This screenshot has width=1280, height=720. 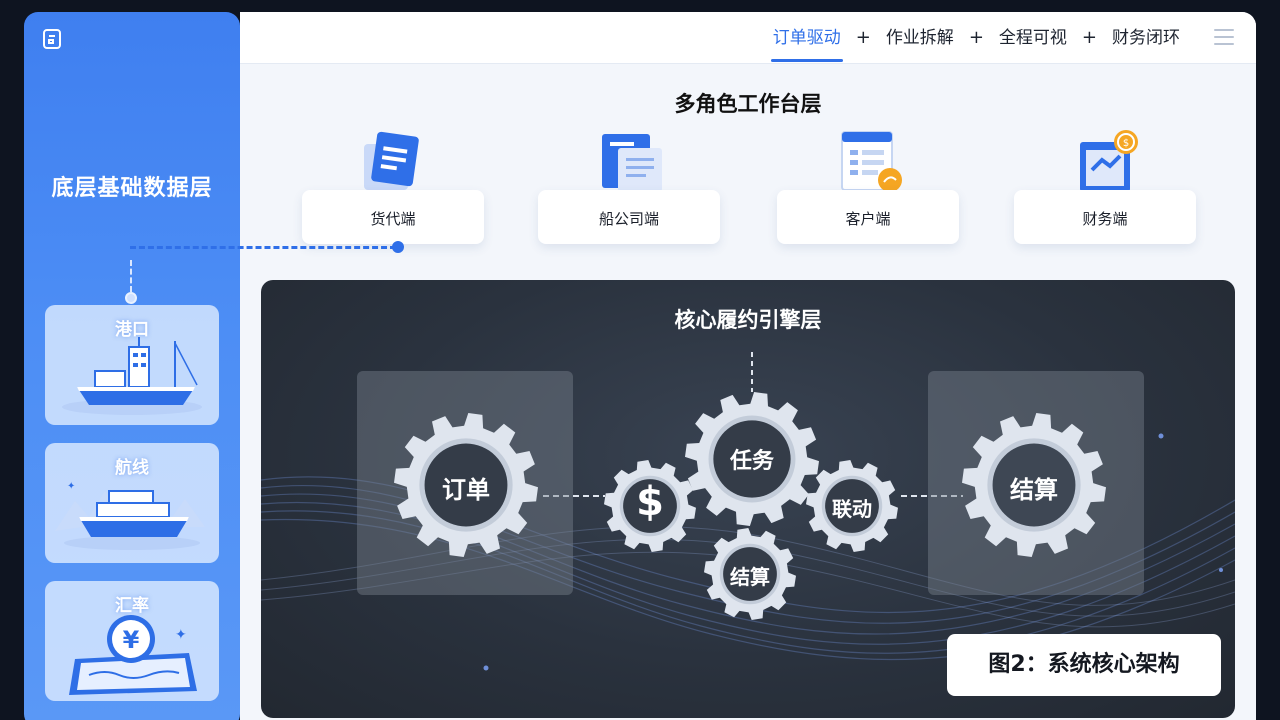 What do you see at coordinates (748, 320) in the screenshot?
I see `core-engine-title: 核心履约引擎层` at bounding box center [748, 320].